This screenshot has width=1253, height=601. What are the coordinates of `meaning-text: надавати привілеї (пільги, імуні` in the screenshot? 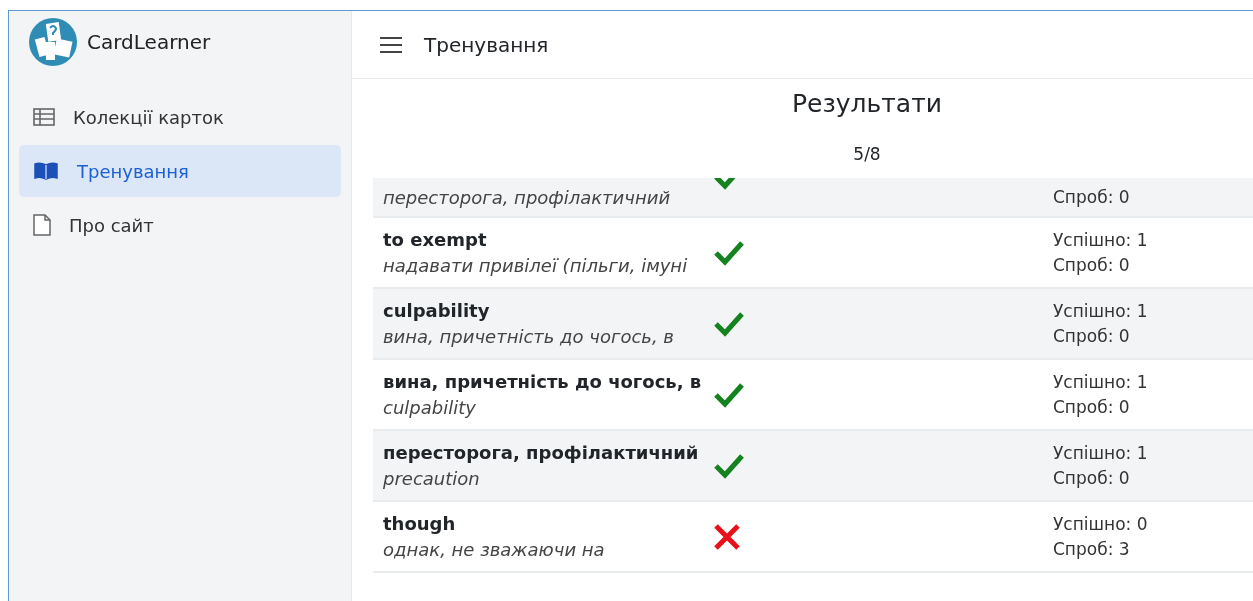 It's located at (536, 265).